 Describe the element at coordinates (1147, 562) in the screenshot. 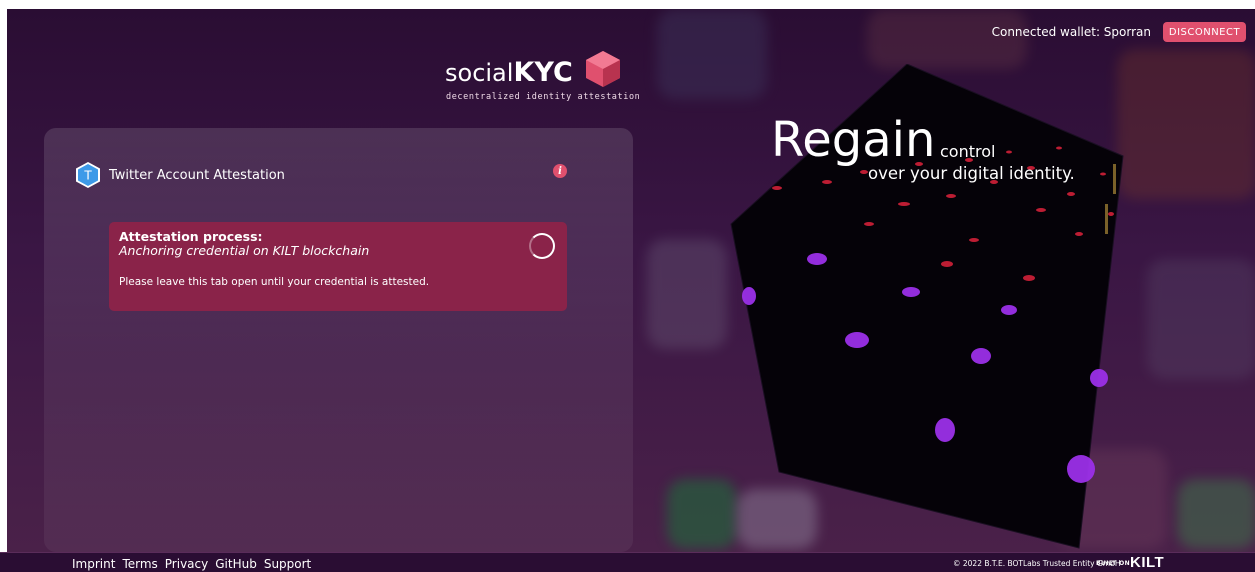

I see `kilt-logo: KILT` at that location.